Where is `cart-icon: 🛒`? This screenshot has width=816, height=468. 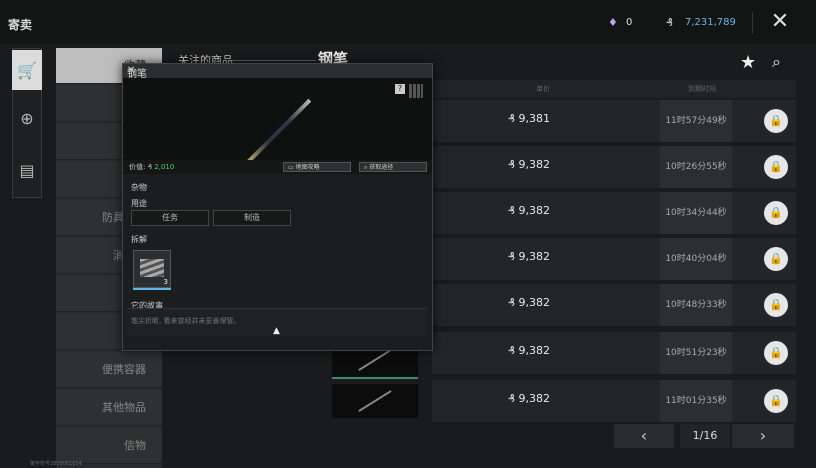 cart-icon: 🛒 is located at coordinates (27, 70).